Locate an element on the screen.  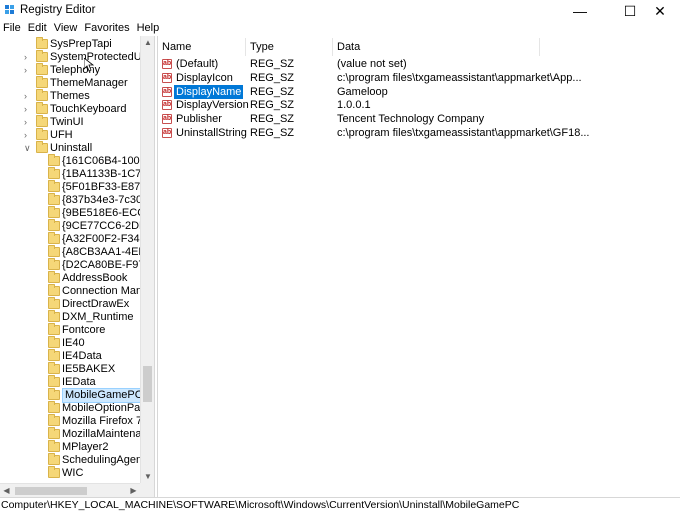
tree-horizontal-scroll-thumb is located at coordinates (51, 491).